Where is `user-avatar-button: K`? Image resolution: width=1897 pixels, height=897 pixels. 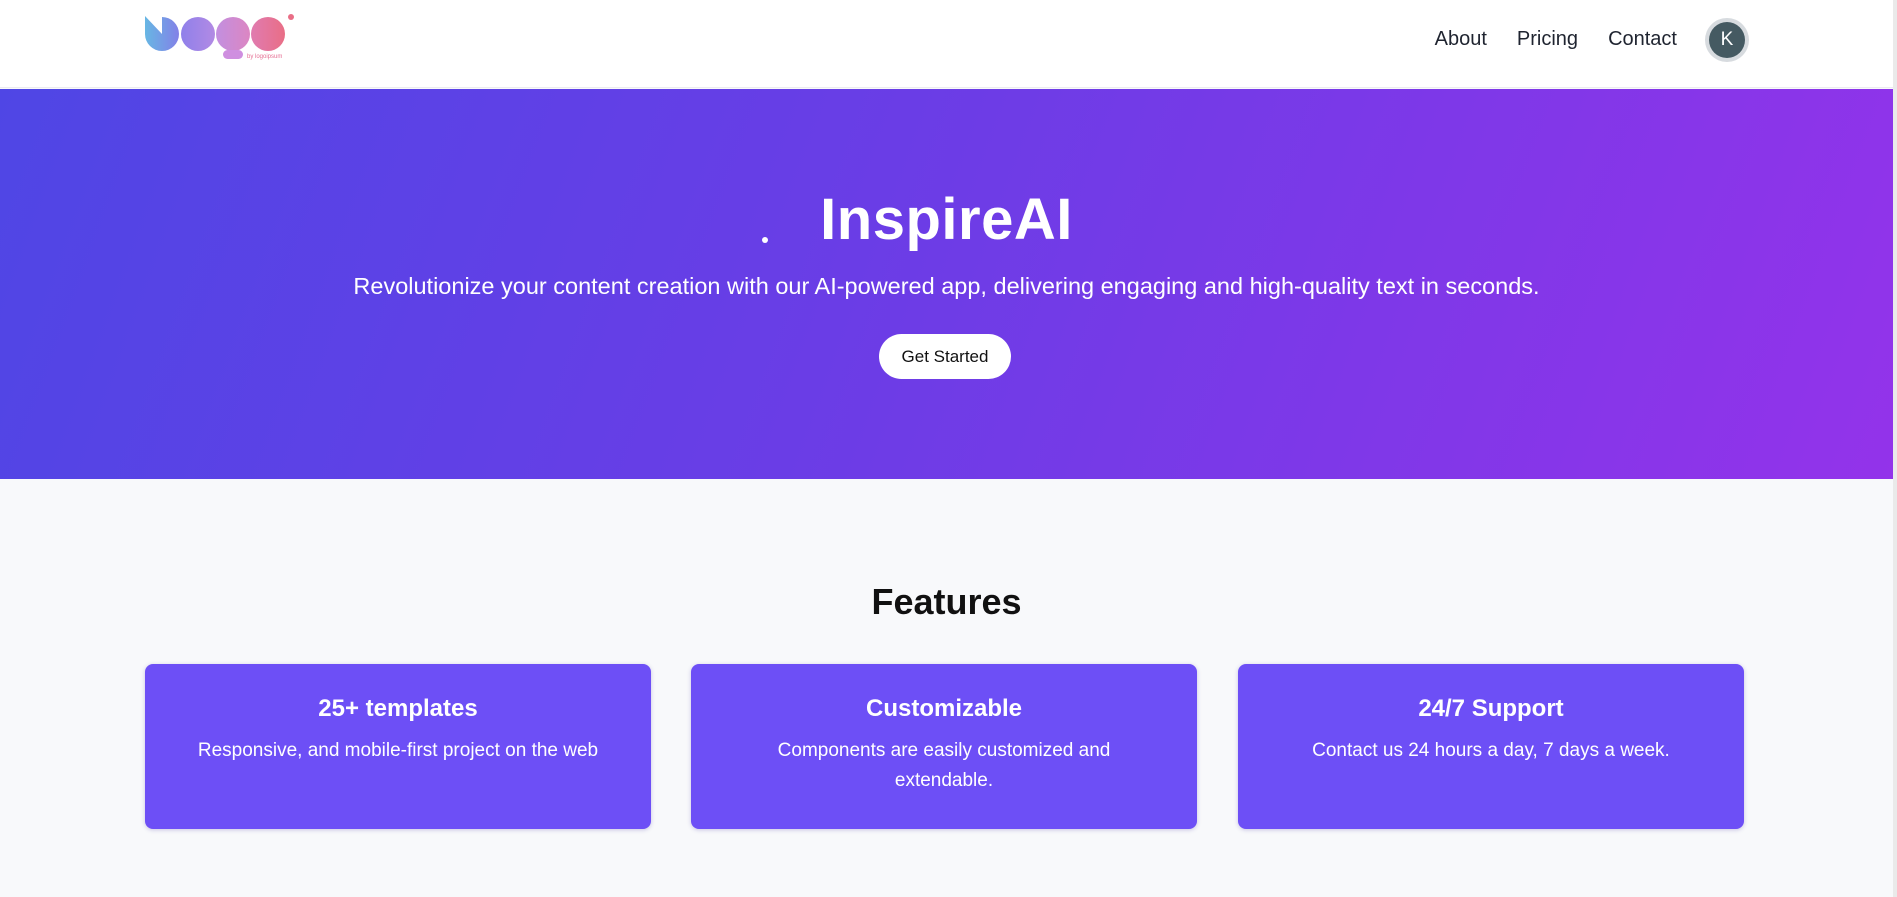 user-avatar-button: K is located at coordinates (1727, 40).